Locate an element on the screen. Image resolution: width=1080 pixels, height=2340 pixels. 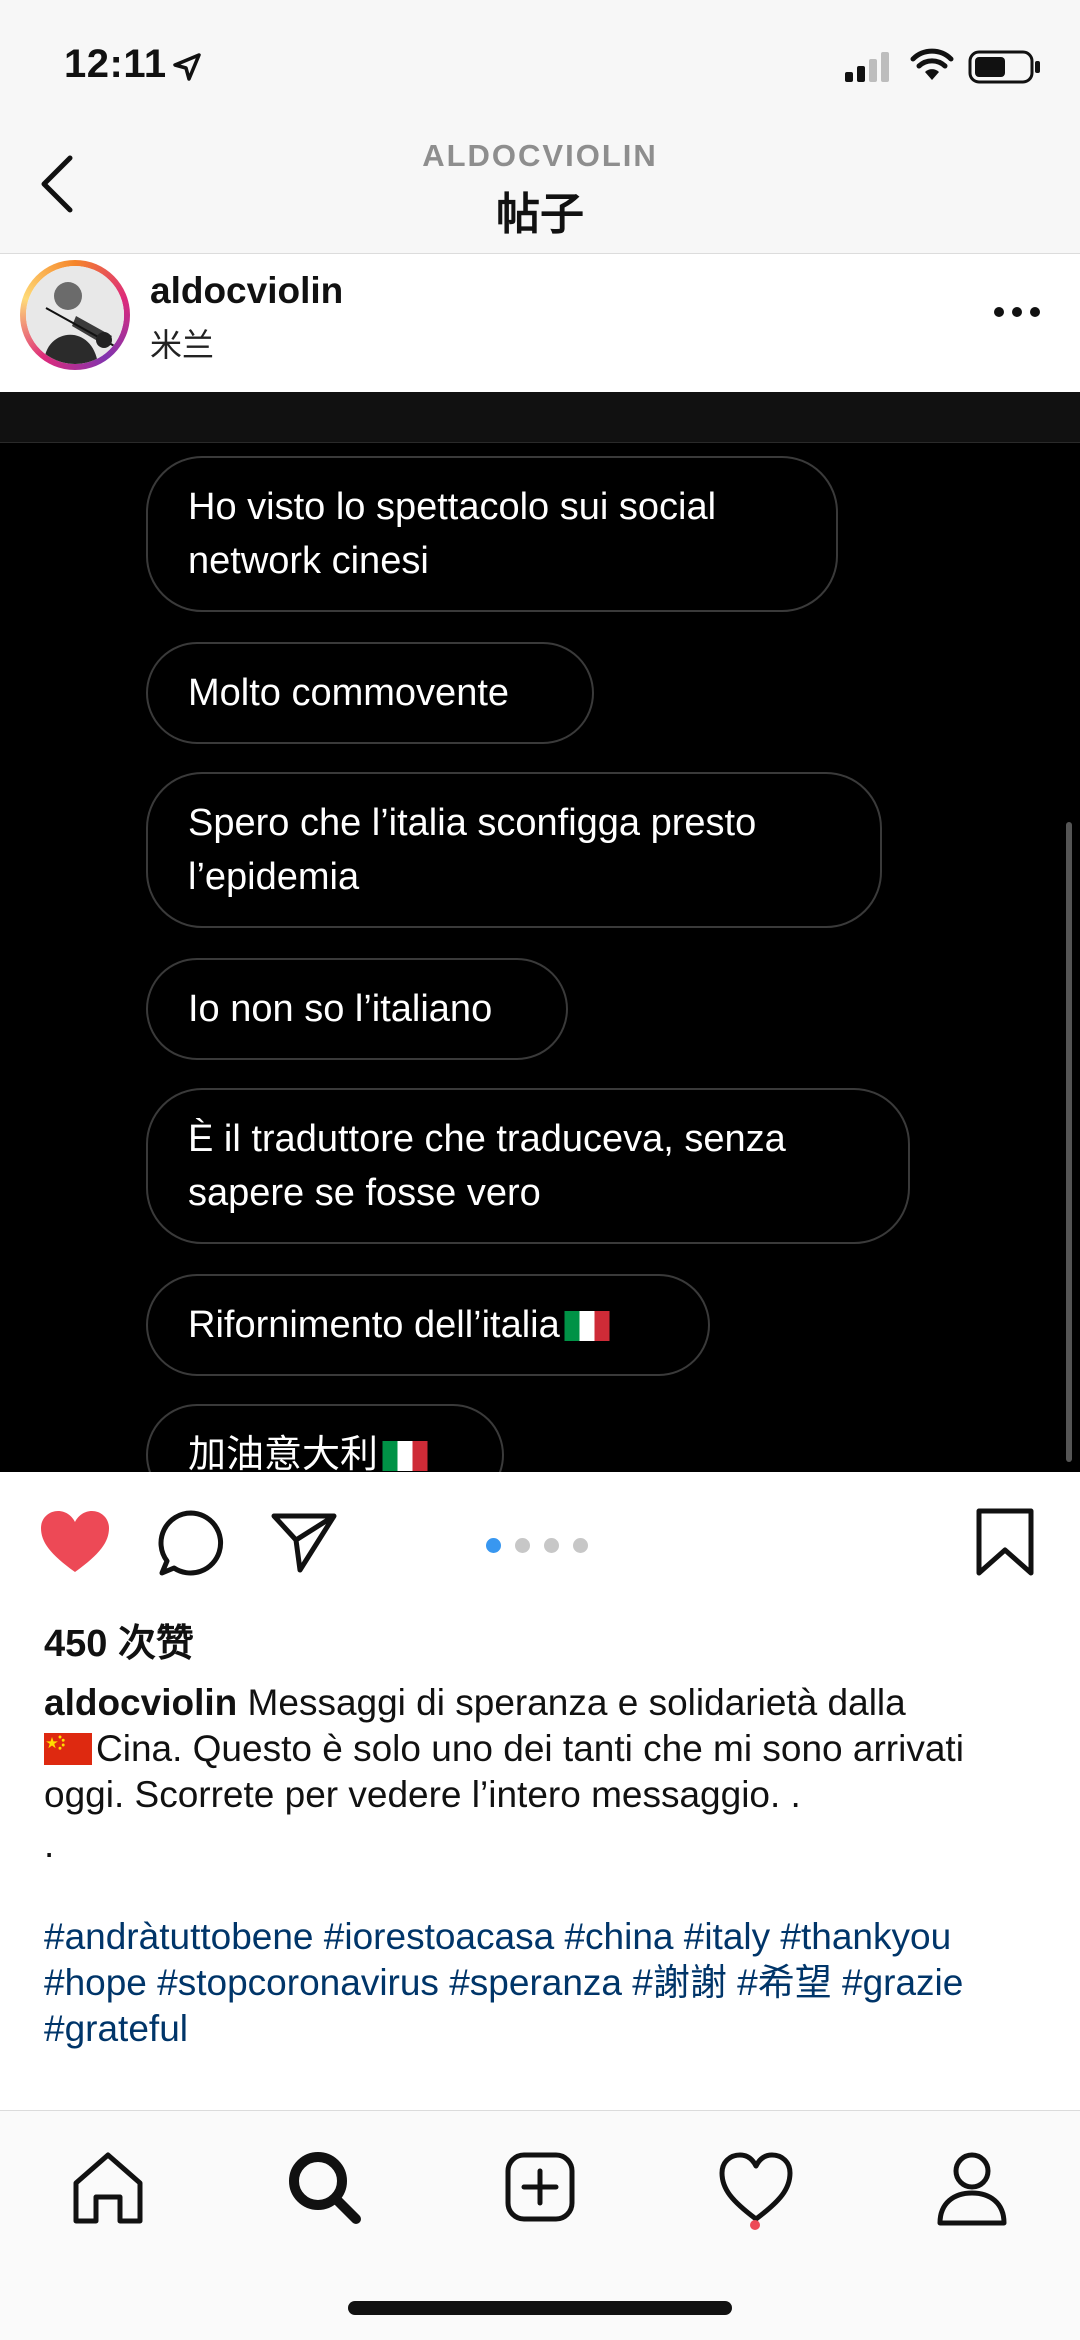
top-bar: 12:11 ALDOCVIOLIN 帖子 is located at coordinates (540, 127).